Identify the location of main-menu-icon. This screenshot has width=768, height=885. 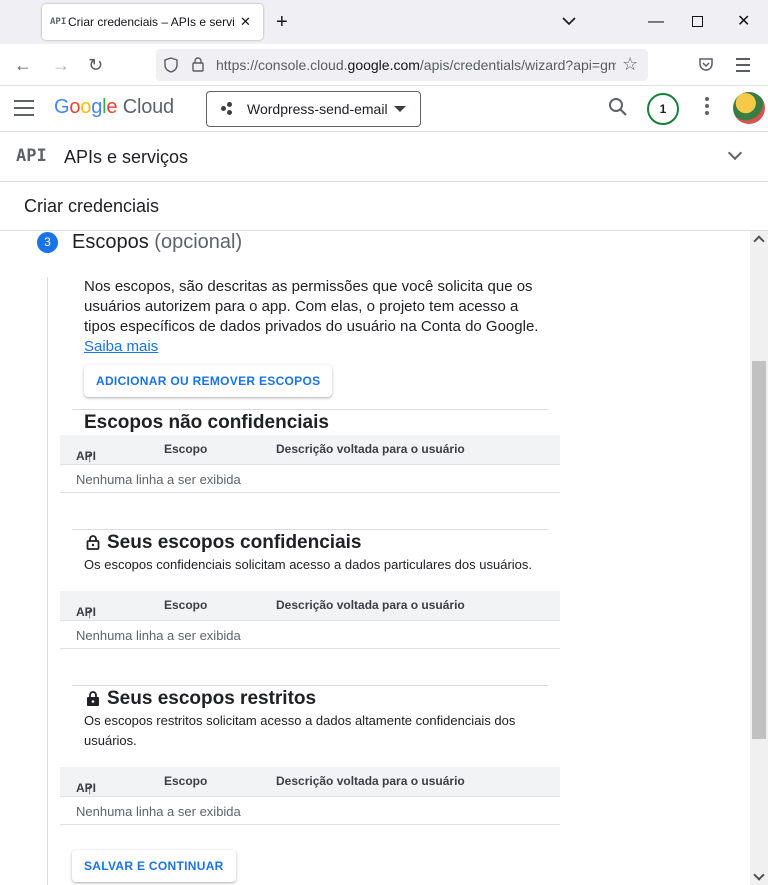
(24, 108).